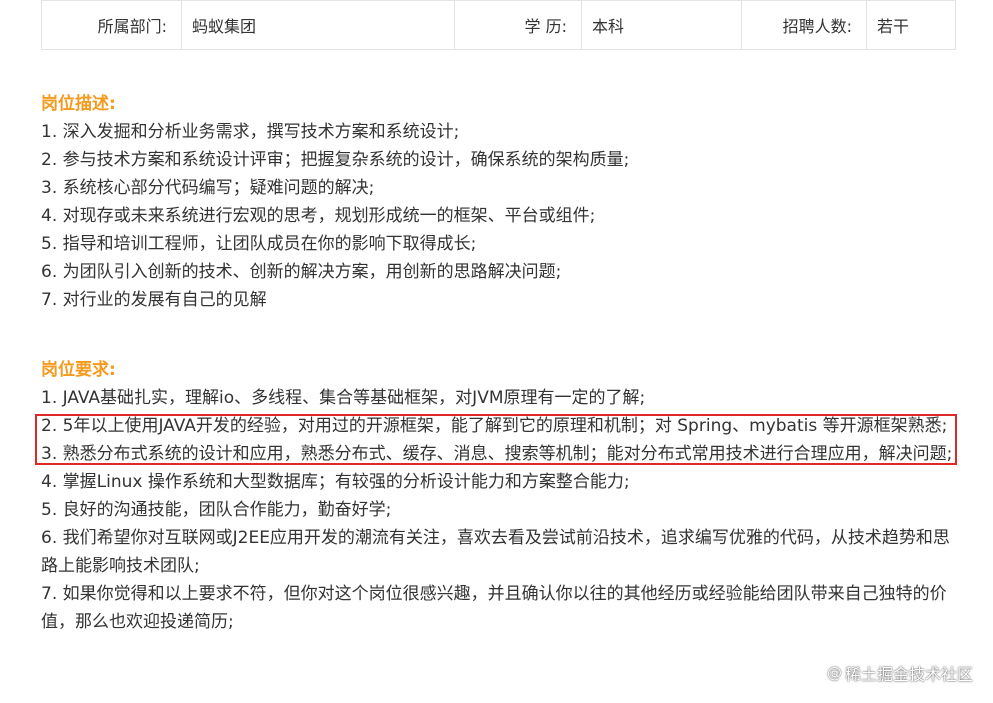  Describe the element at coordinates (301, 272) in the screenshot. I see `description-item: 6. 为团队引入创新的技术、创新的解决方案，用创新的思路解决问题;` at that location.